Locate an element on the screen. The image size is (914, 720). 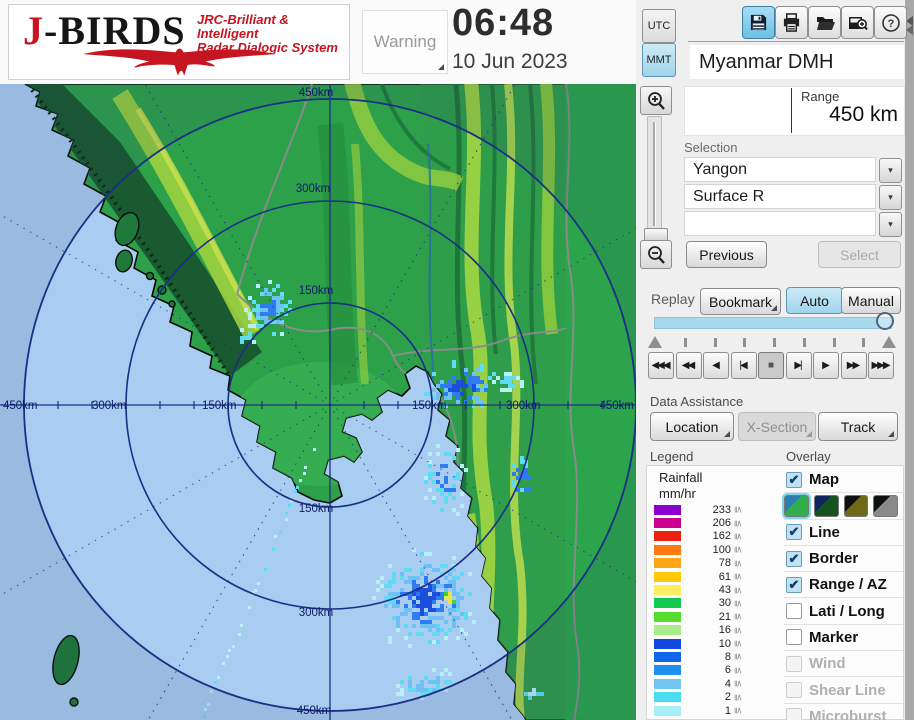
station-title: Myanmar DMH is located at coordinates (797, 62).